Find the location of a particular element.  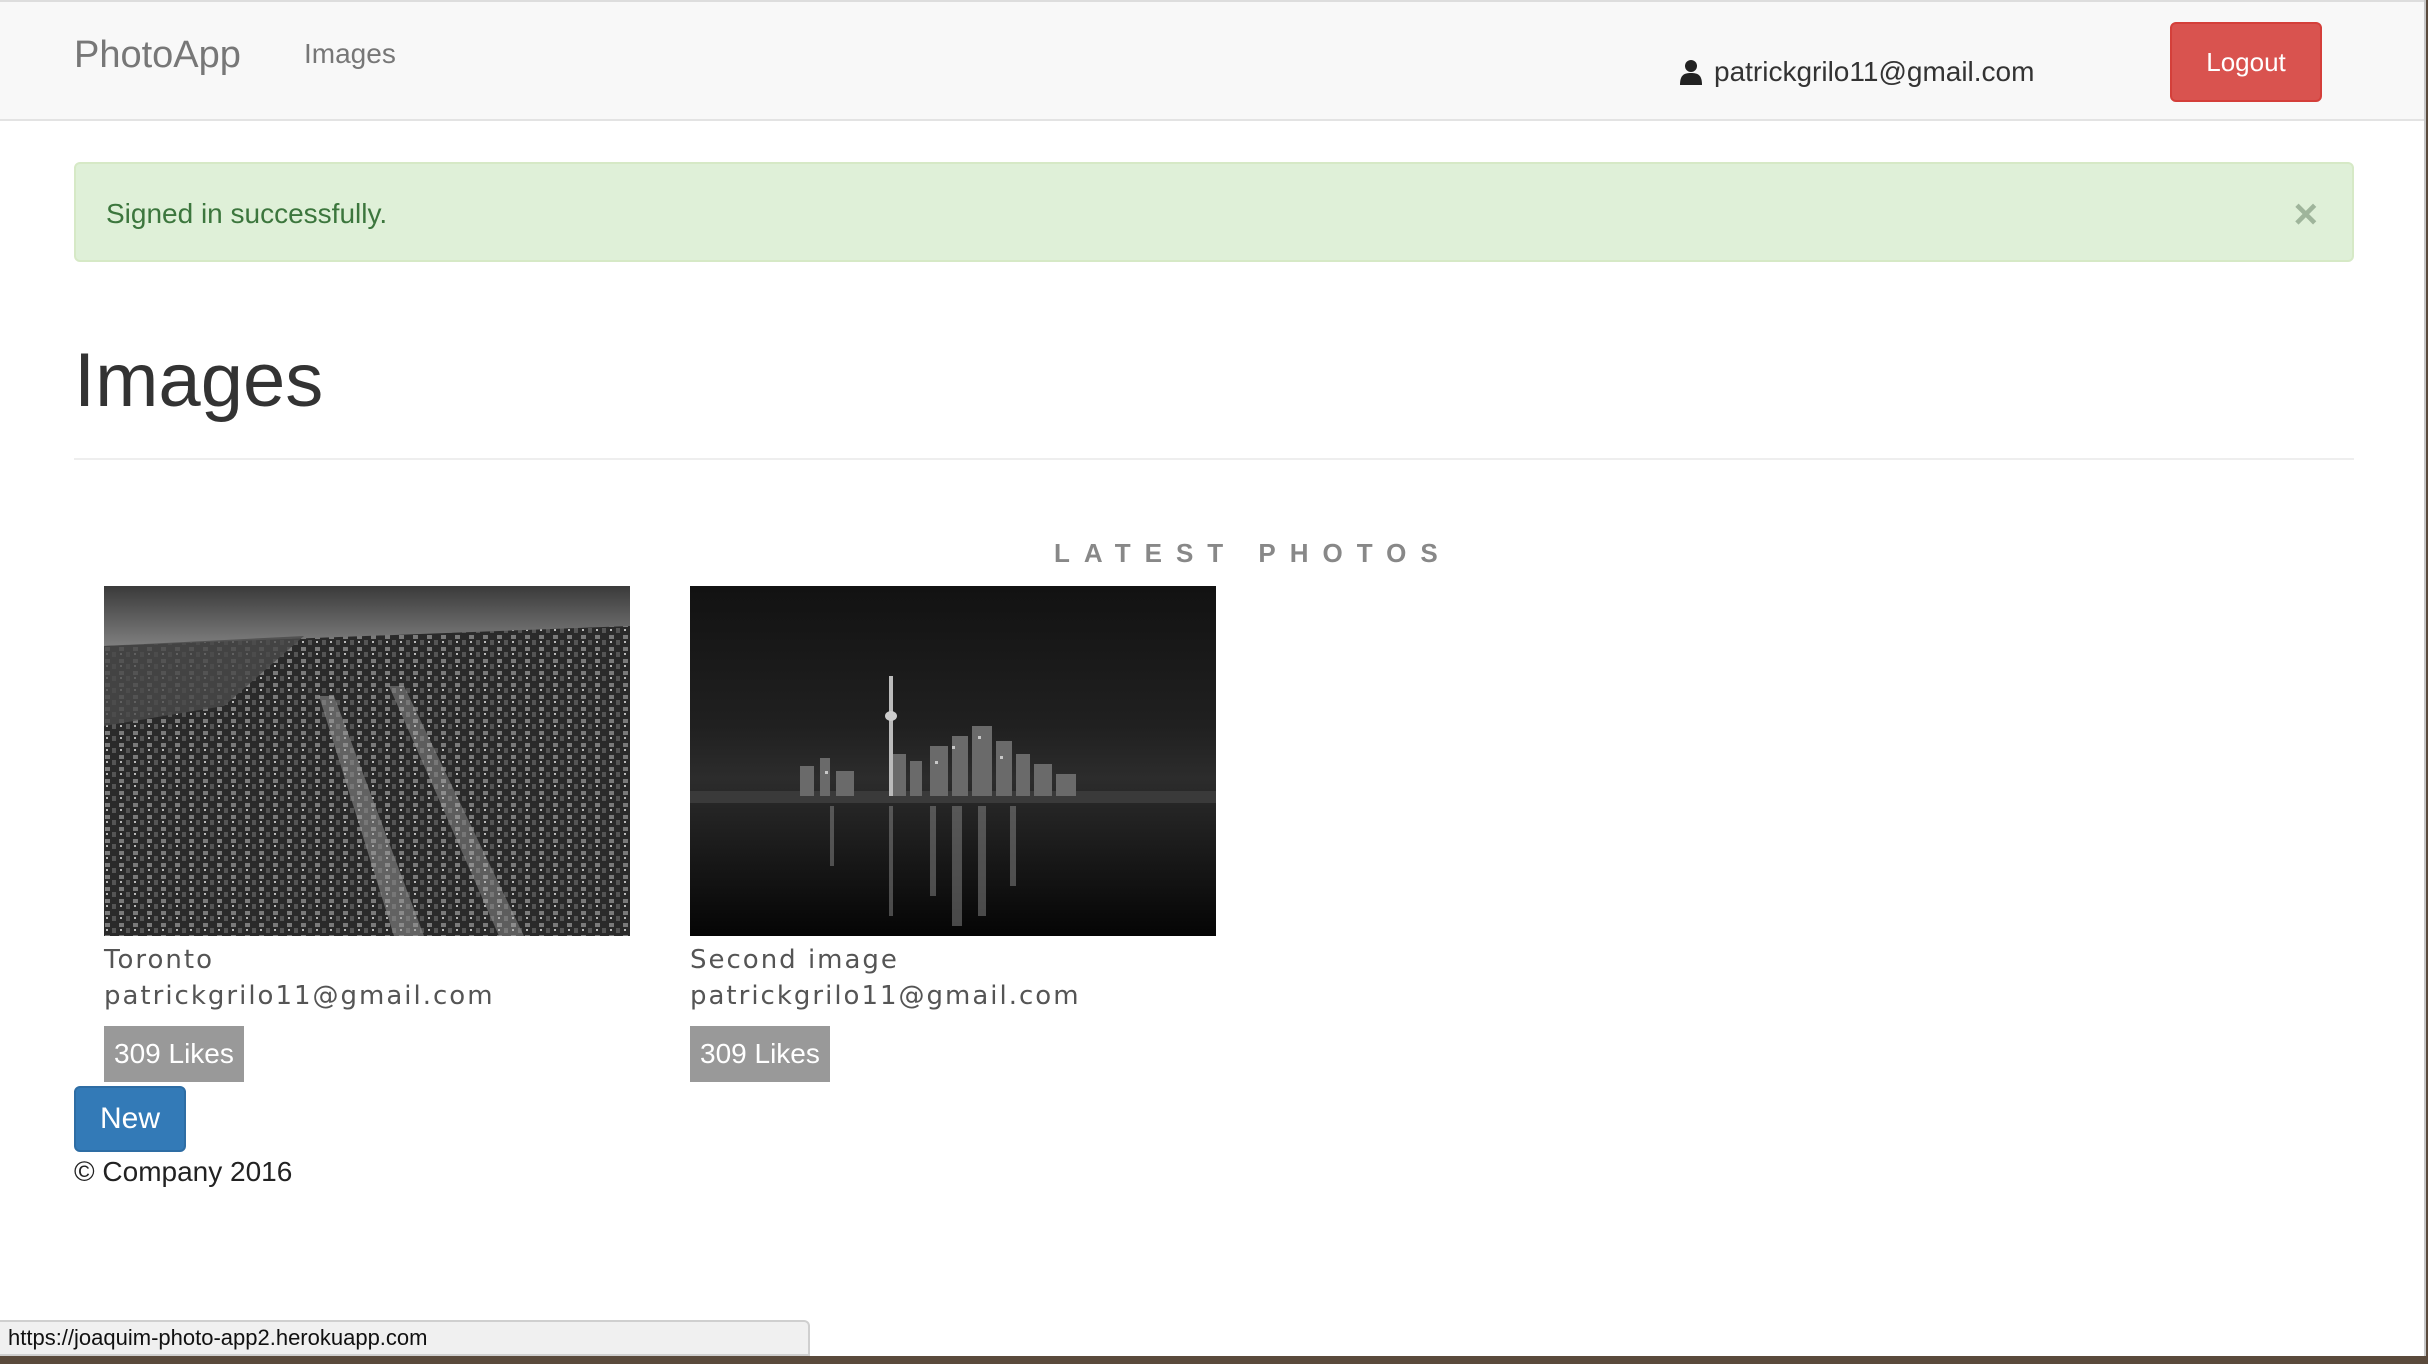

user-icon is located at coordinates (1691, 72).